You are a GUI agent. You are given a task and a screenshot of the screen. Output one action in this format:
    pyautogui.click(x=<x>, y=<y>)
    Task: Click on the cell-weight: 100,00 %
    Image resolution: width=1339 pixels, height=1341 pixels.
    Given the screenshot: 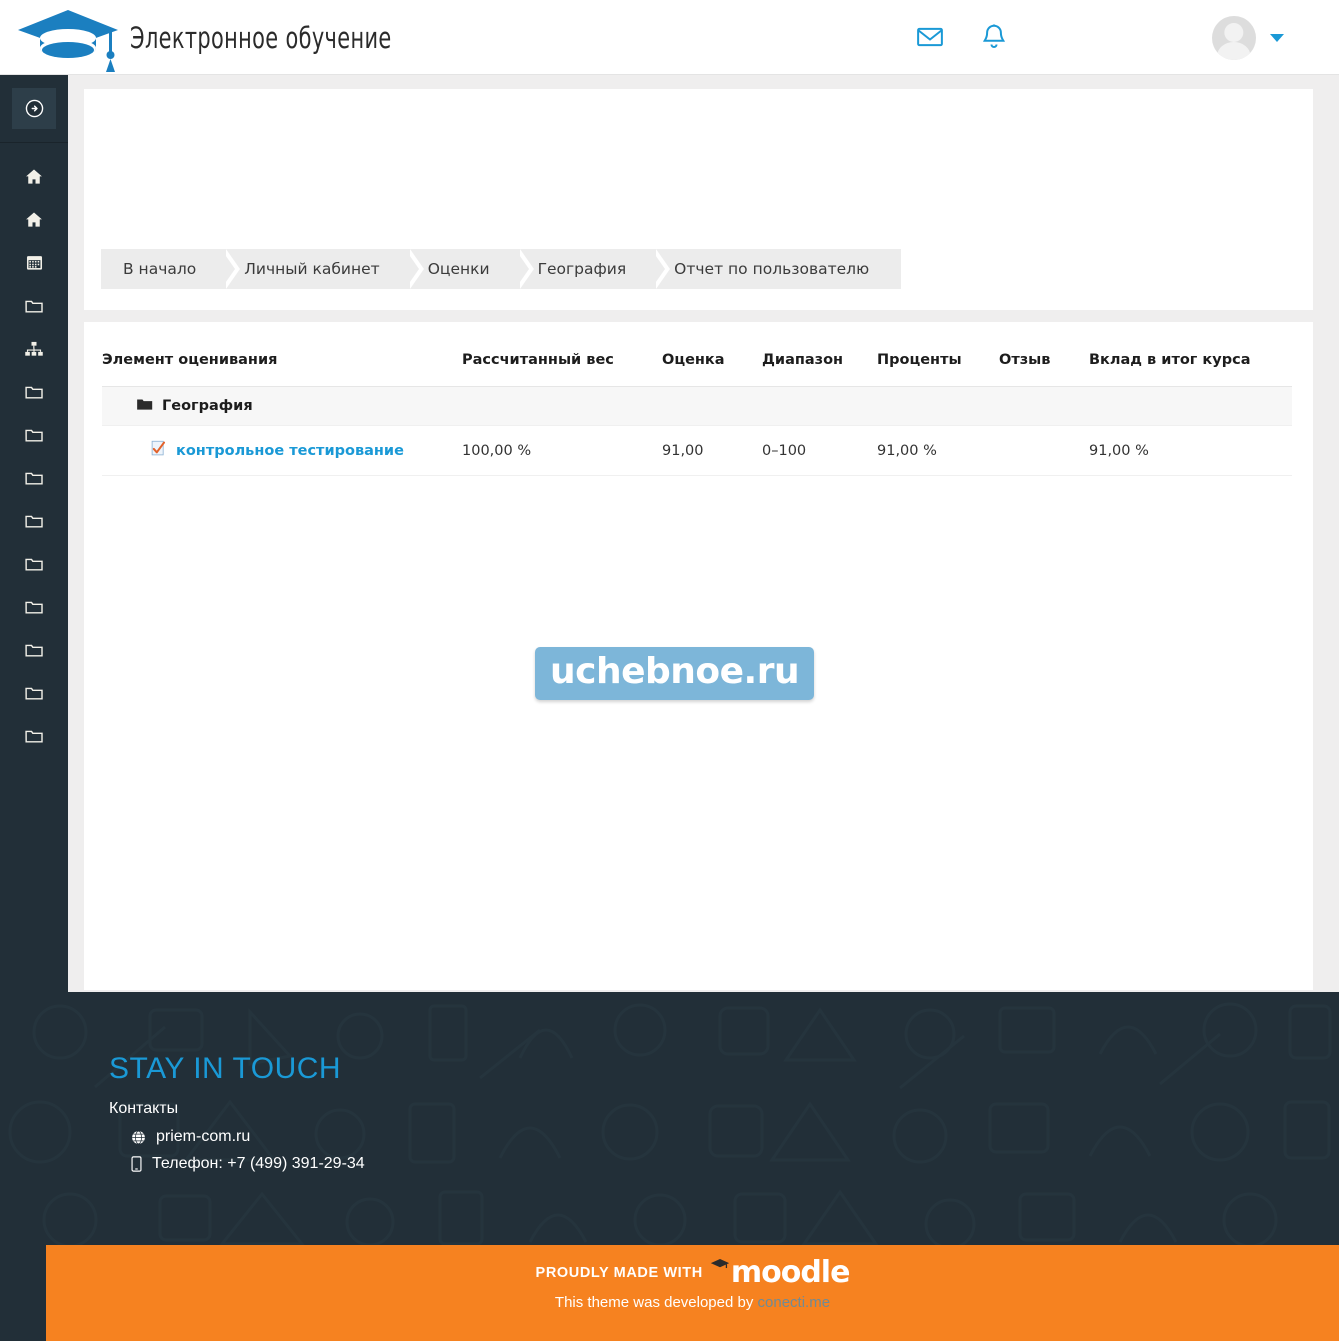 What is the action you would take?
    pyautogui.click(x=562, y=450)
    